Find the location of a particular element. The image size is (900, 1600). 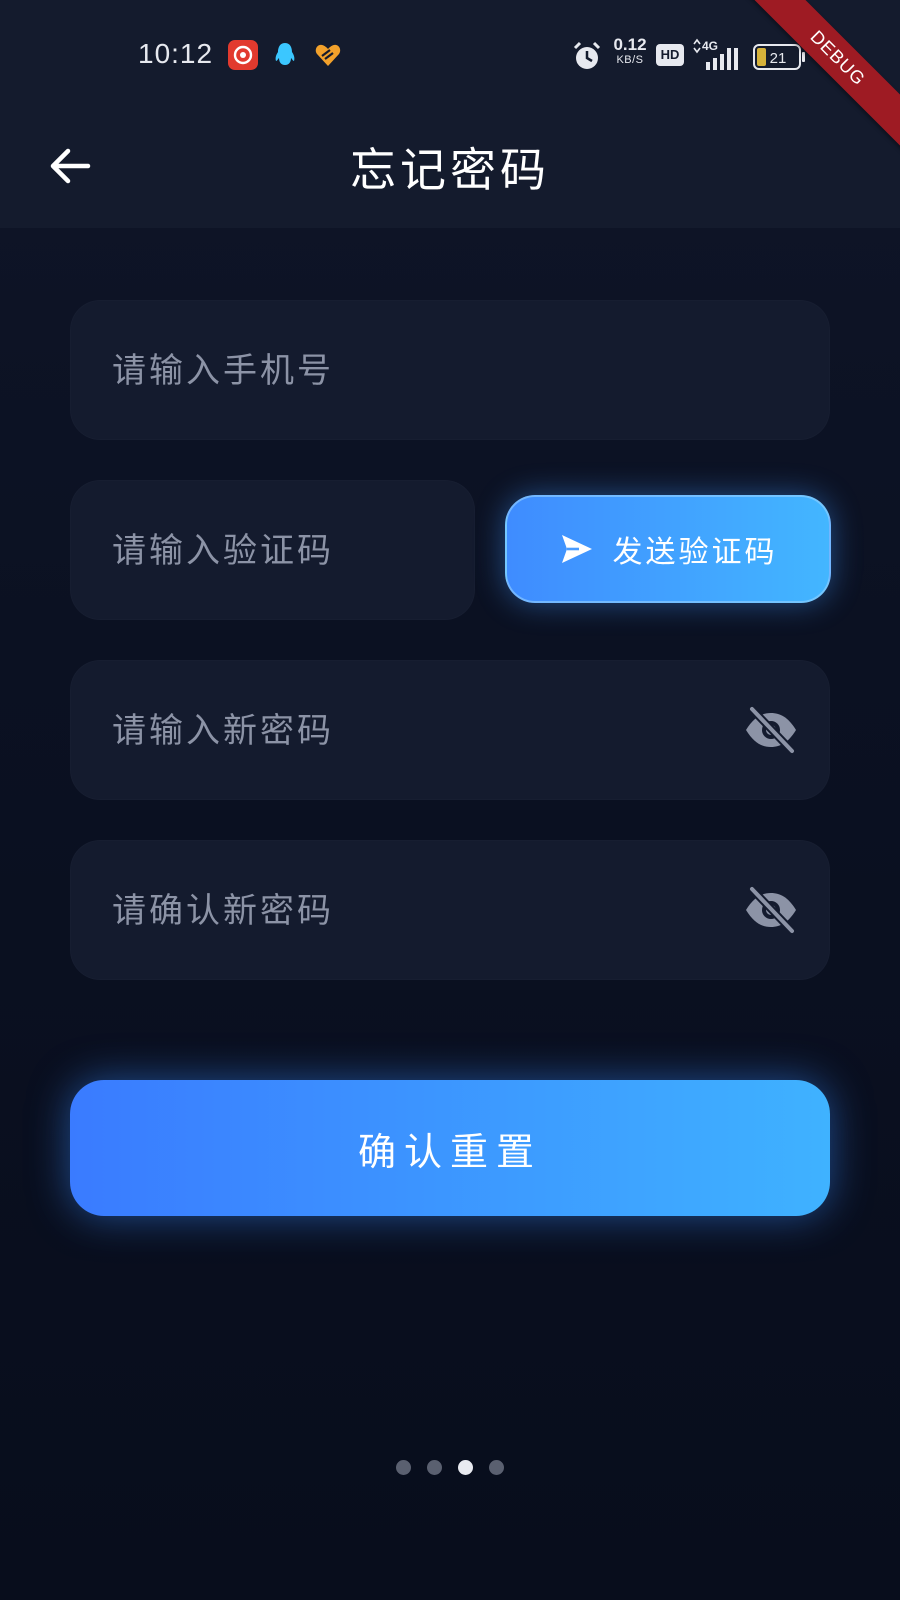

net-speed-unit: KB/S is located at coordinates (630, 60).